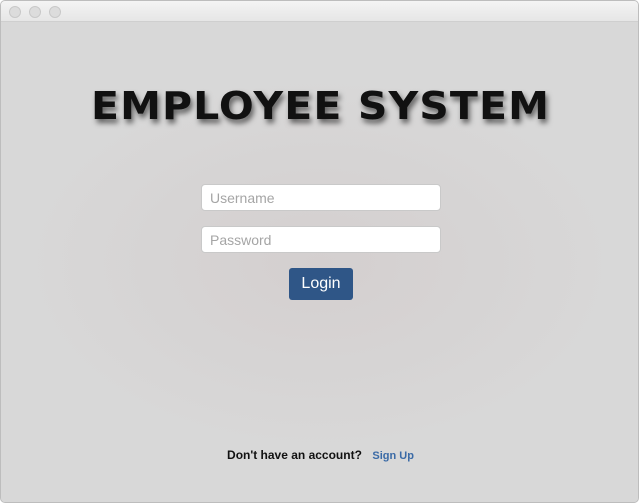 This screenshot has height=503, width=639. Describe the element at coordinates (294, 455) in the screenshot. I see `no-account-text: Don't have an account?` at that location.